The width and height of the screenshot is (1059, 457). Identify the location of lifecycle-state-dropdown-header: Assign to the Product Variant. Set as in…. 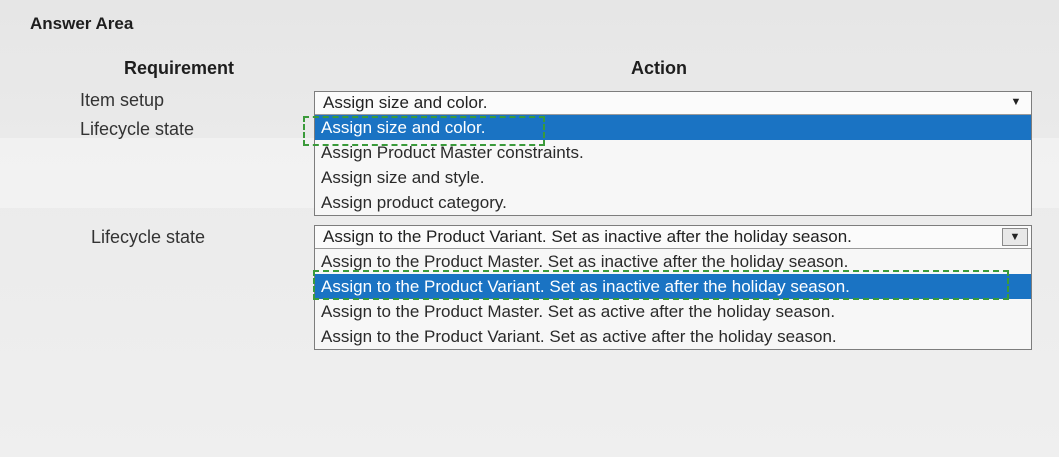
(673, 237).